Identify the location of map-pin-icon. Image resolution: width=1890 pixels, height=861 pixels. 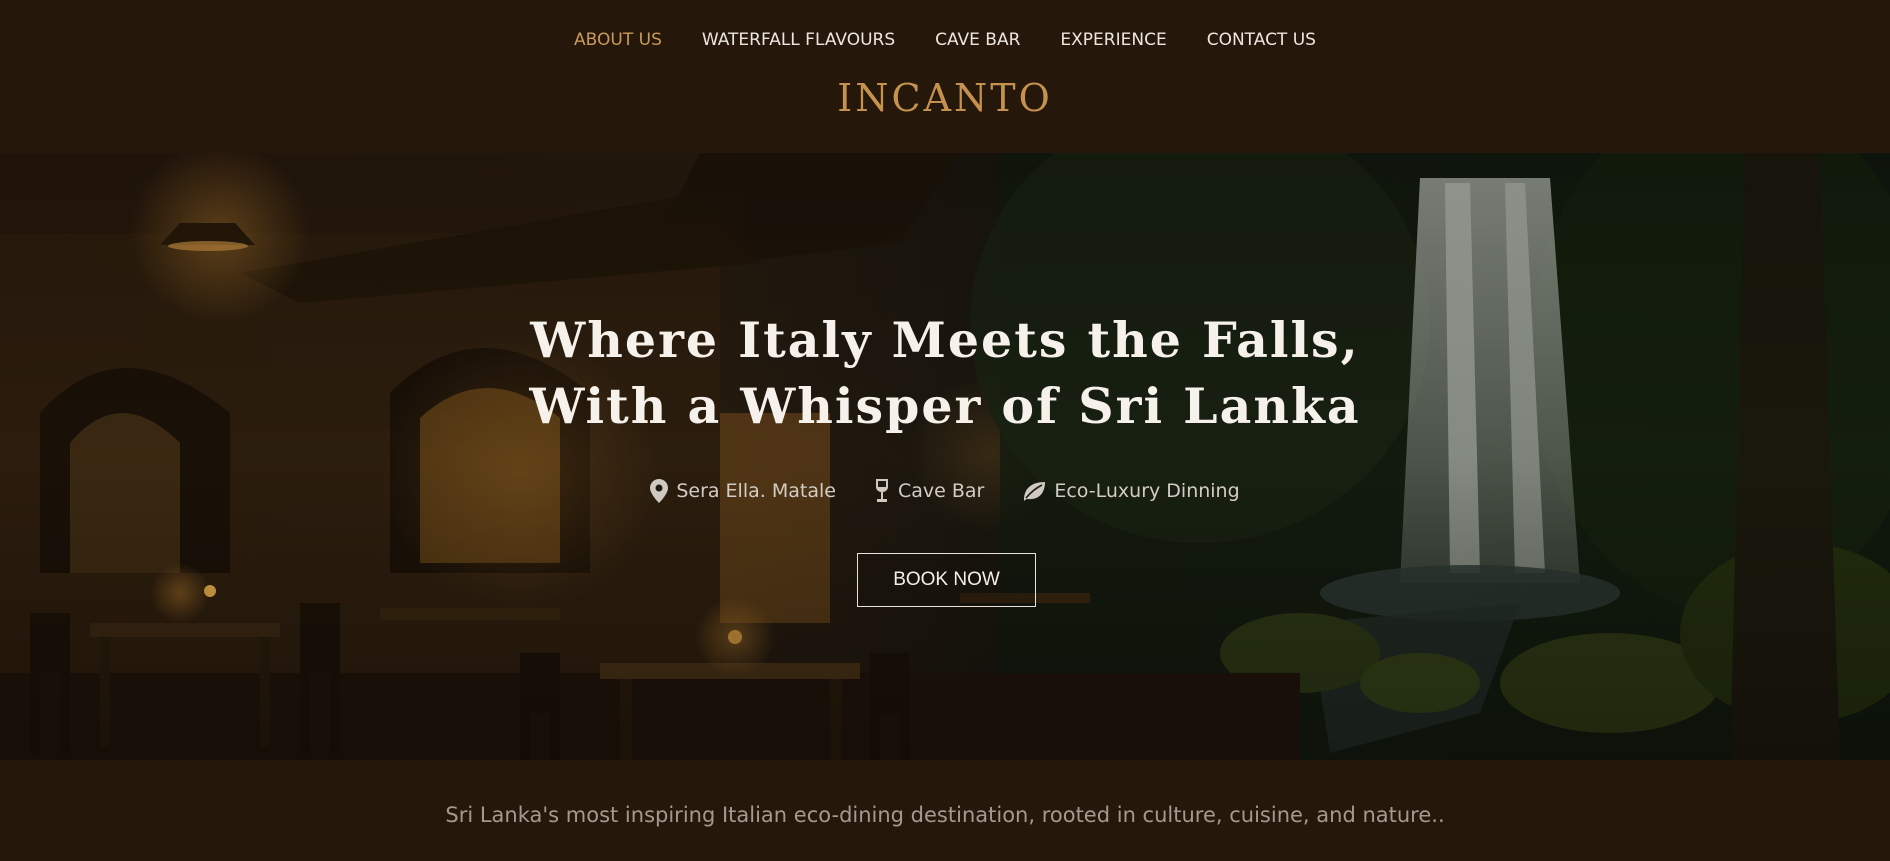
(659, 491).